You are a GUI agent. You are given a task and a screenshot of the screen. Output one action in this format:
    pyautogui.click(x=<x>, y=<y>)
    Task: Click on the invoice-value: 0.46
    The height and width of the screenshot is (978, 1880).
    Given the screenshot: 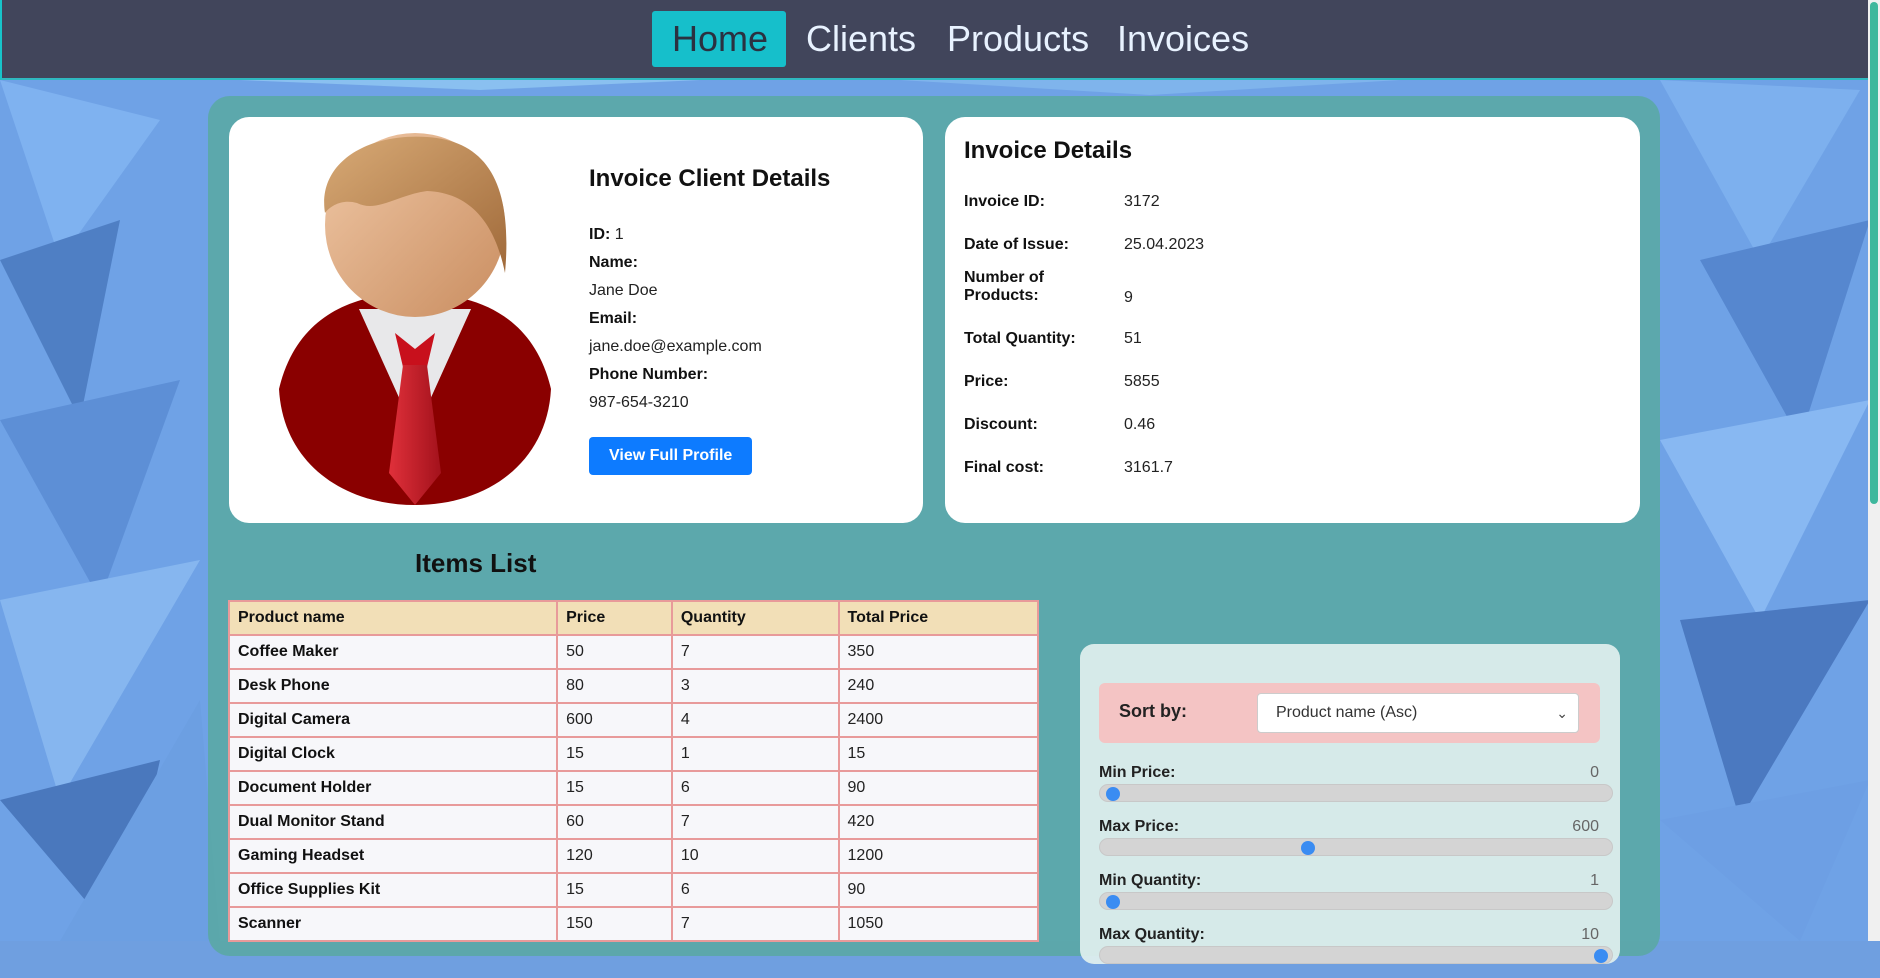 What is the action you would take?
    pyautogui.click(x=1140, y=424)
    